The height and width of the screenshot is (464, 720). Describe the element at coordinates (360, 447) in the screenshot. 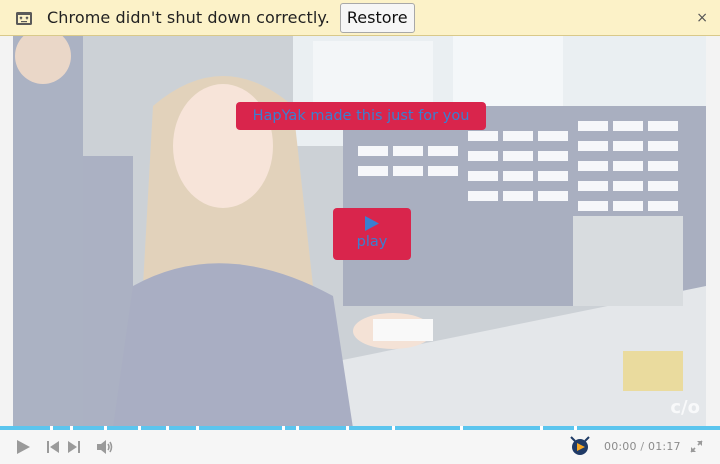

I see `player-control-bar: 00:00 / 01:17` at that location.